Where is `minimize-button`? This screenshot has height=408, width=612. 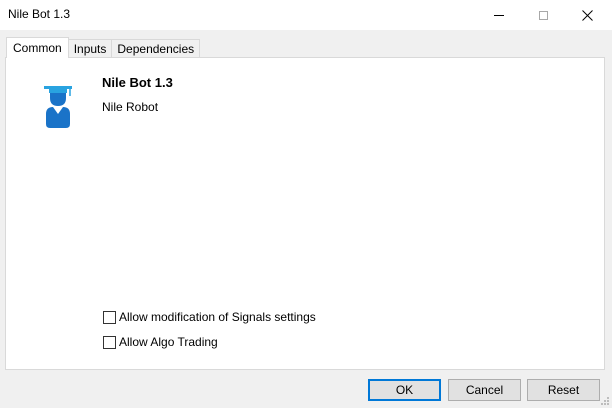
minimize-button is located at coordinates (499, 15).